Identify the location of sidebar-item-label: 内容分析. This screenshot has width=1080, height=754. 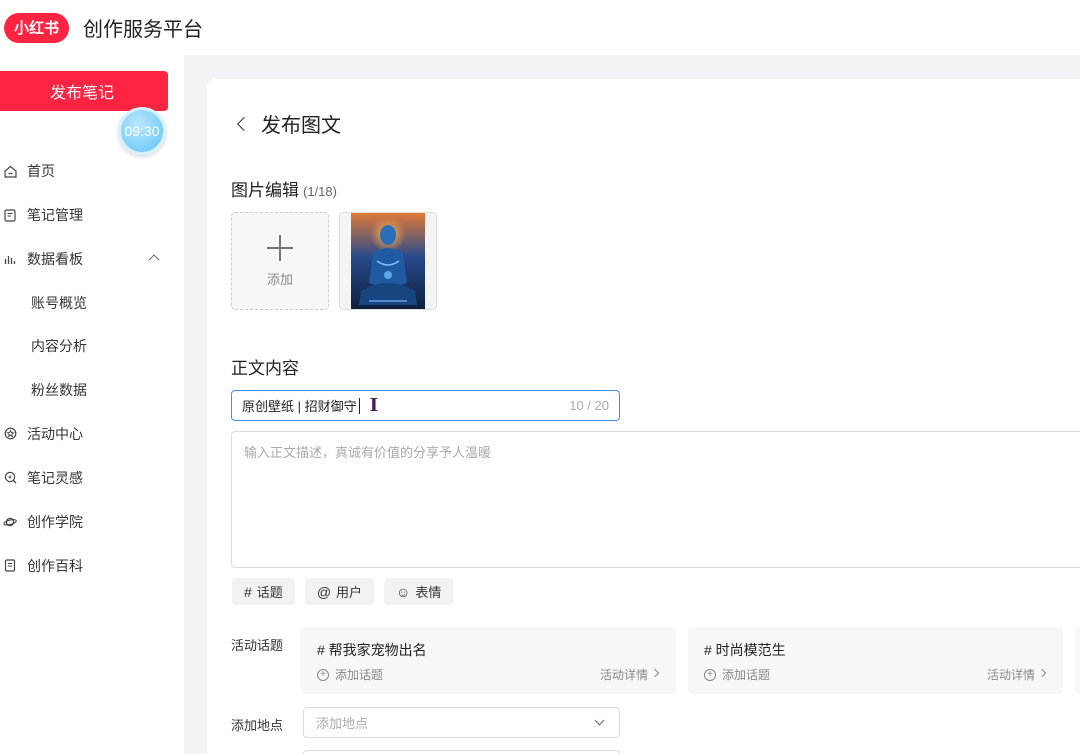
(59, 346).